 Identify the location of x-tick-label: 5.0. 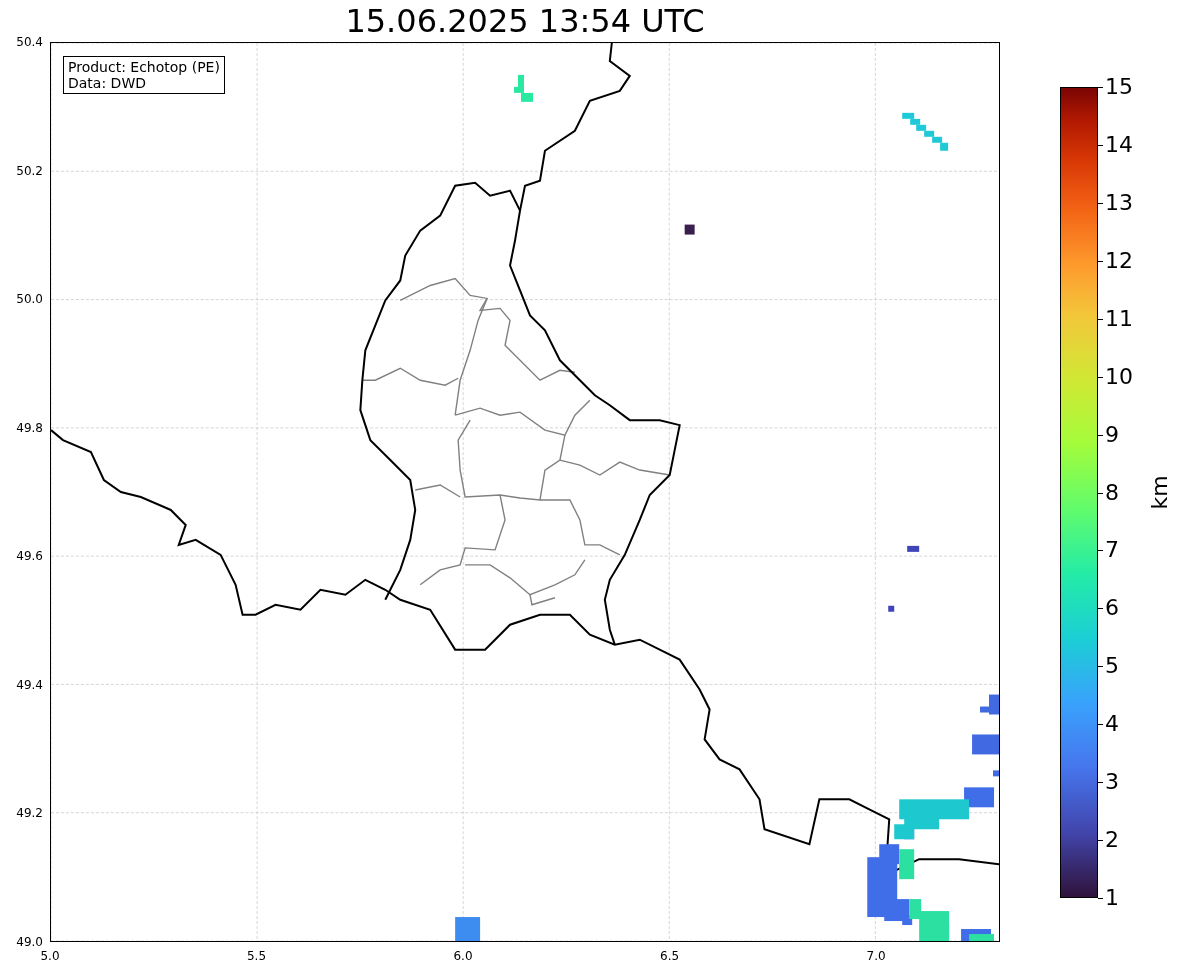
(50, 956).